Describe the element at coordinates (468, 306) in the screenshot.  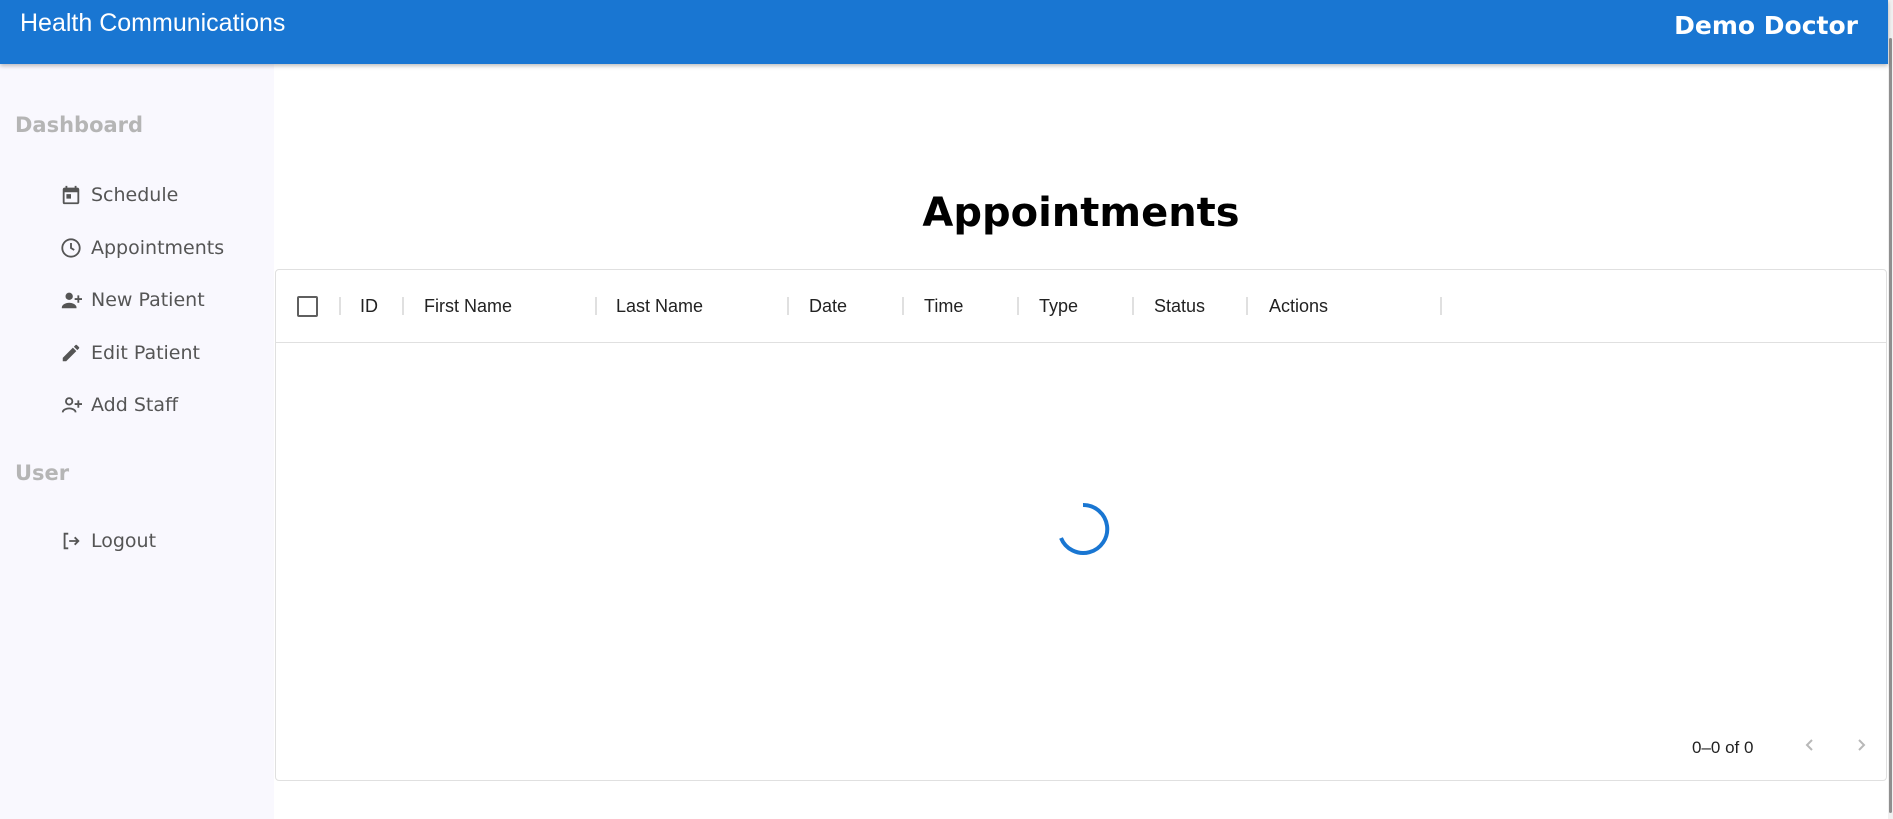
I see `column-header-first-name: First Name` at that location.